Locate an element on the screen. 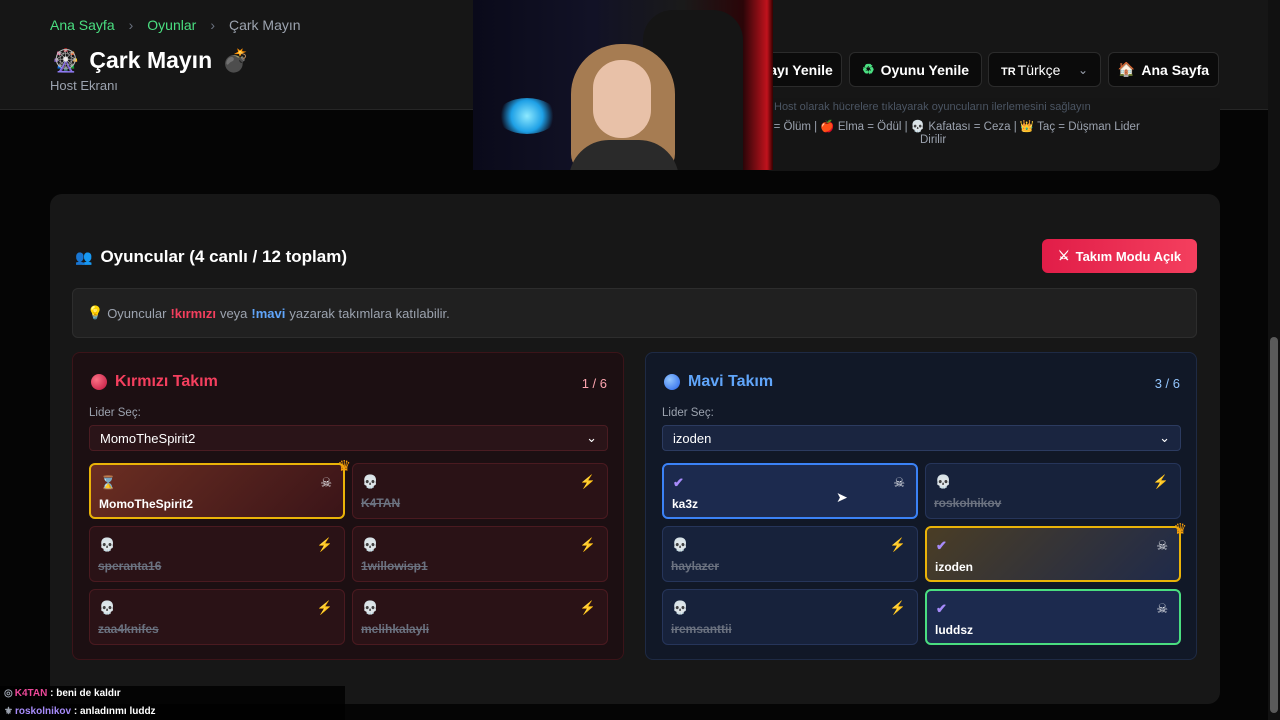 This screenshot has height=720, width=1280. reset-game-button: ♻ Oyunu Yenile is located at coordinates (915, 69).